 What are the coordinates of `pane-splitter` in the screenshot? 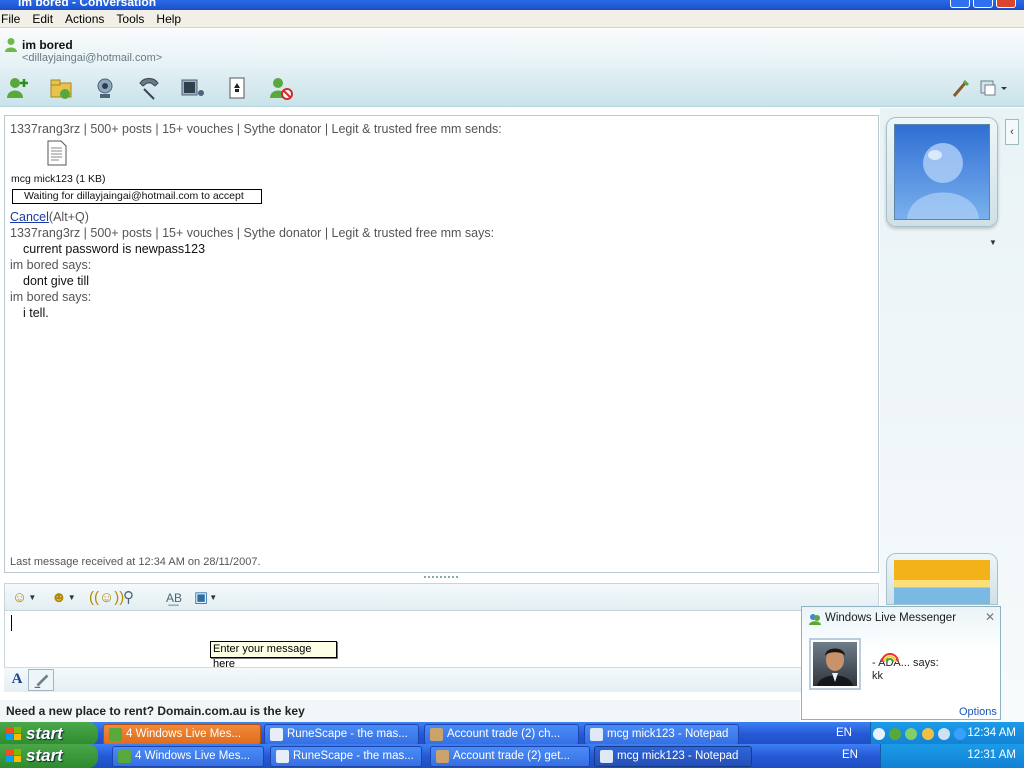 It's located at (441, 578).